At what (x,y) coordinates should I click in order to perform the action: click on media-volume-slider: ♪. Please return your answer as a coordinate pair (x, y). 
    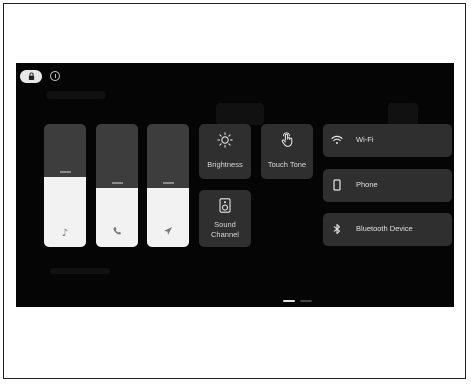
    Looking at the image, I should click on (65, 185).